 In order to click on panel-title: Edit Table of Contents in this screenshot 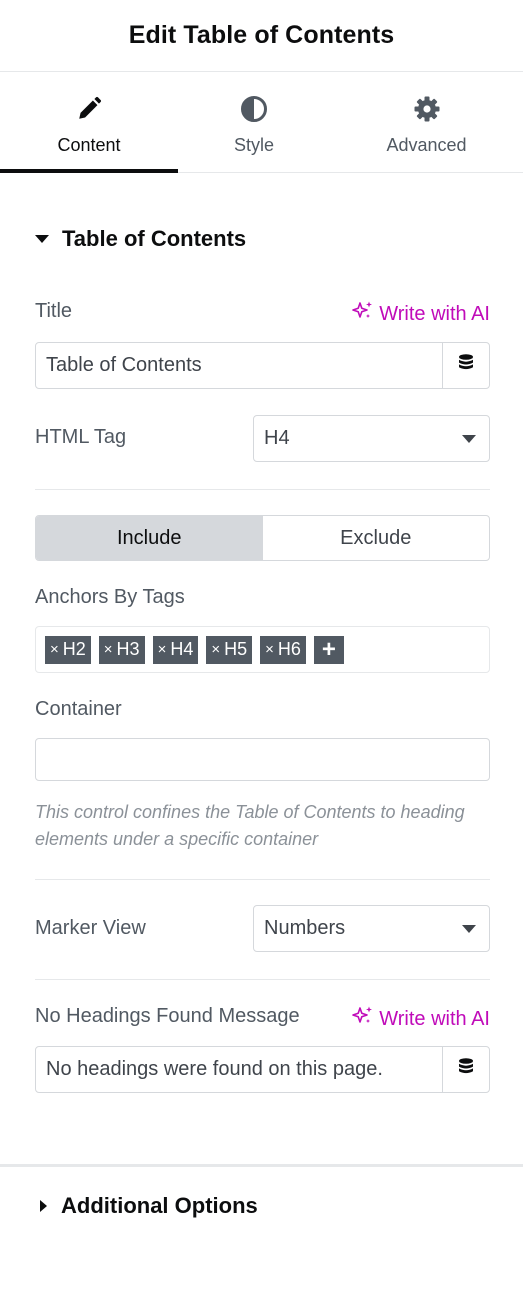, I will do `click(261, 35)`.